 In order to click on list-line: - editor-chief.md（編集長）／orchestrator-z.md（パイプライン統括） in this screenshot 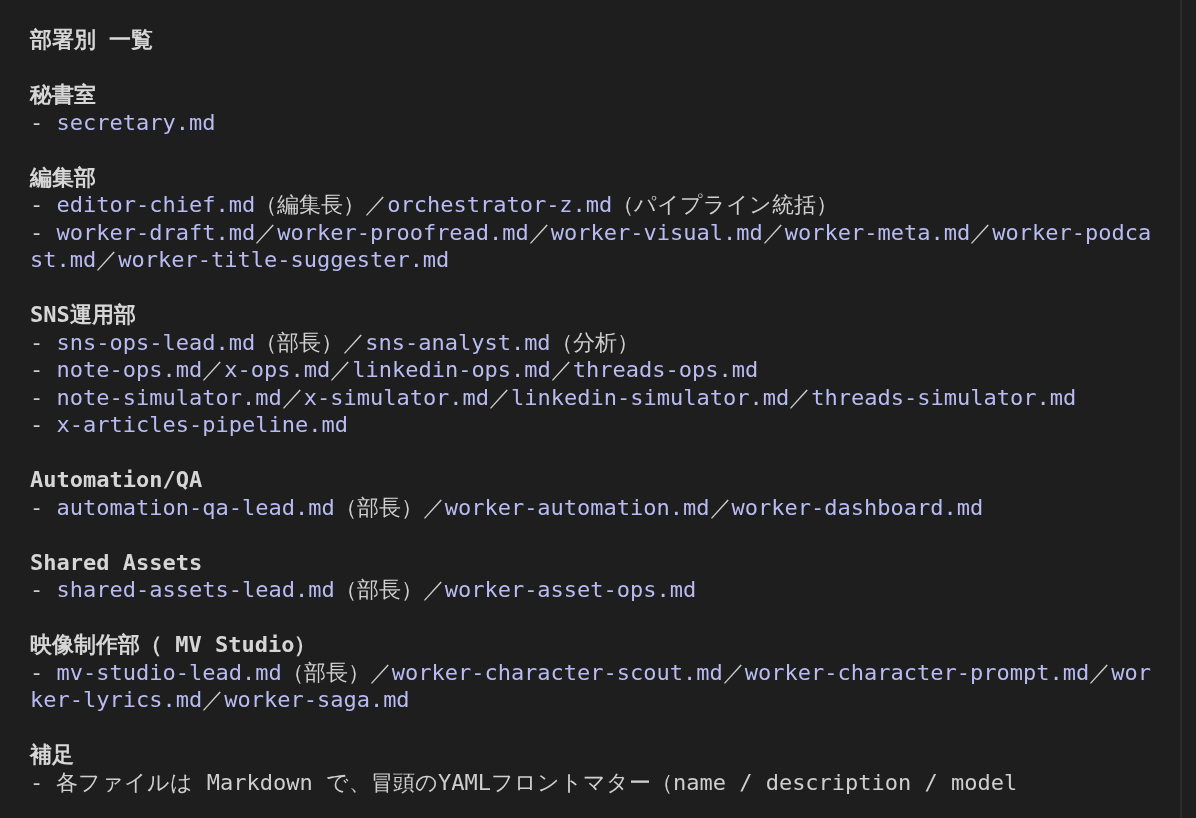, I will do `click(435, 205)`.